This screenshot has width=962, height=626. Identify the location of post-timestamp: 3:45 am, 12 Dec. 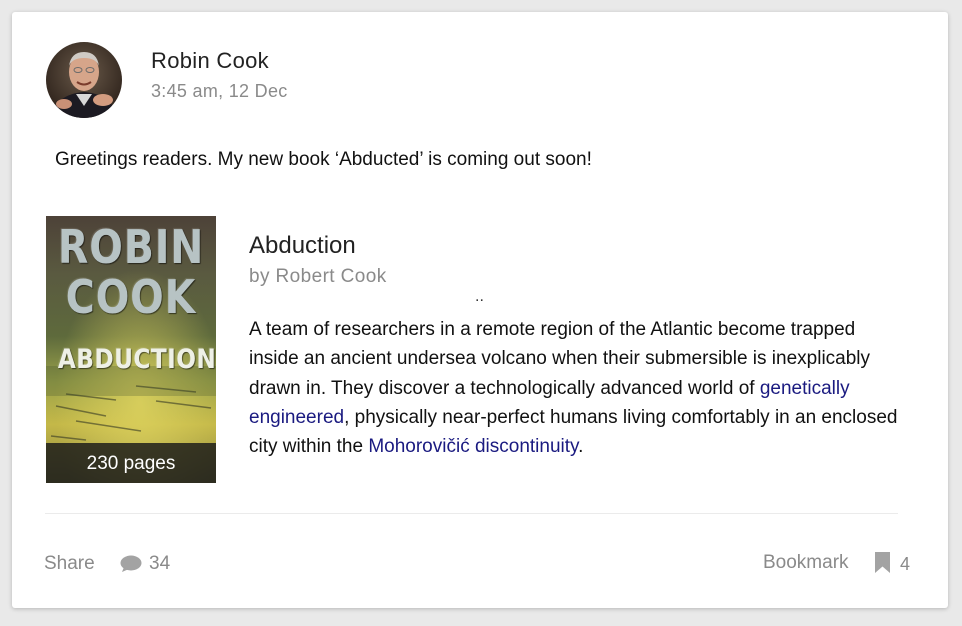
(219, 91).